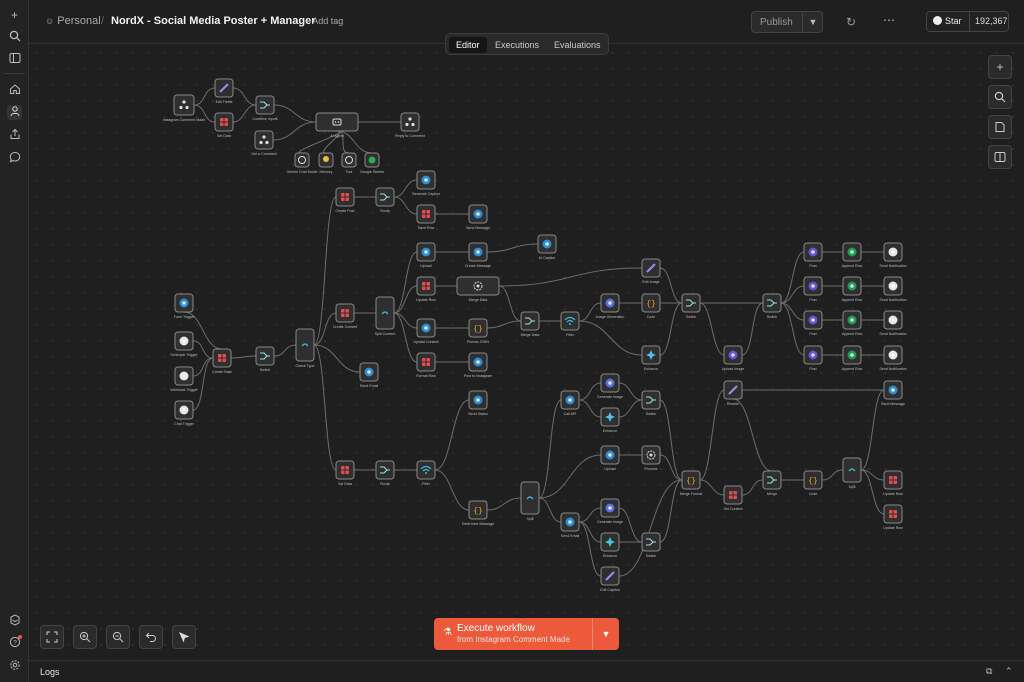 This screenshot has width=1024, height=682. Describe the element at coordinates (337, 125) in the screenshot. I see `node-ai-agent: AI Agent` at that location.